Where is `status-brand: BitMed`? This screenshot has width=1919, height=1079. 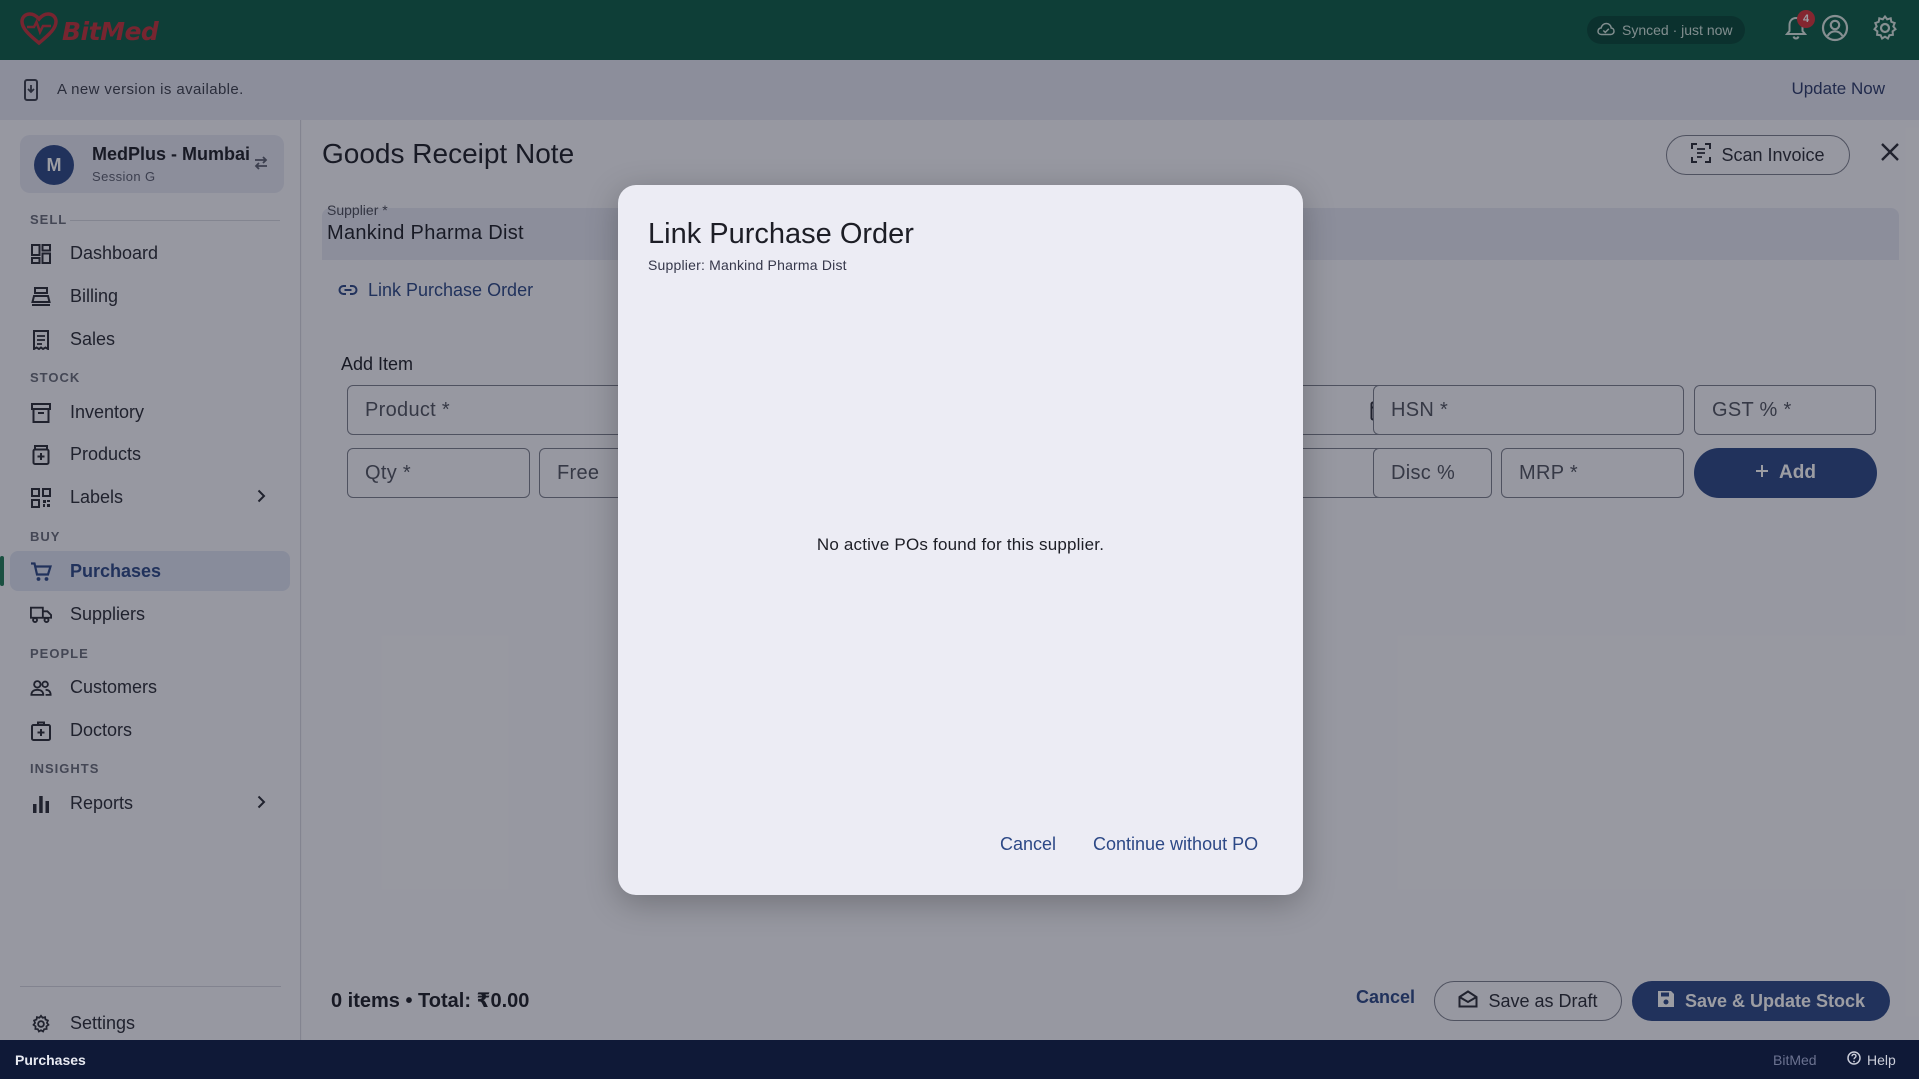 status-brand: BitMed is located at coordinates (1795, 1060).